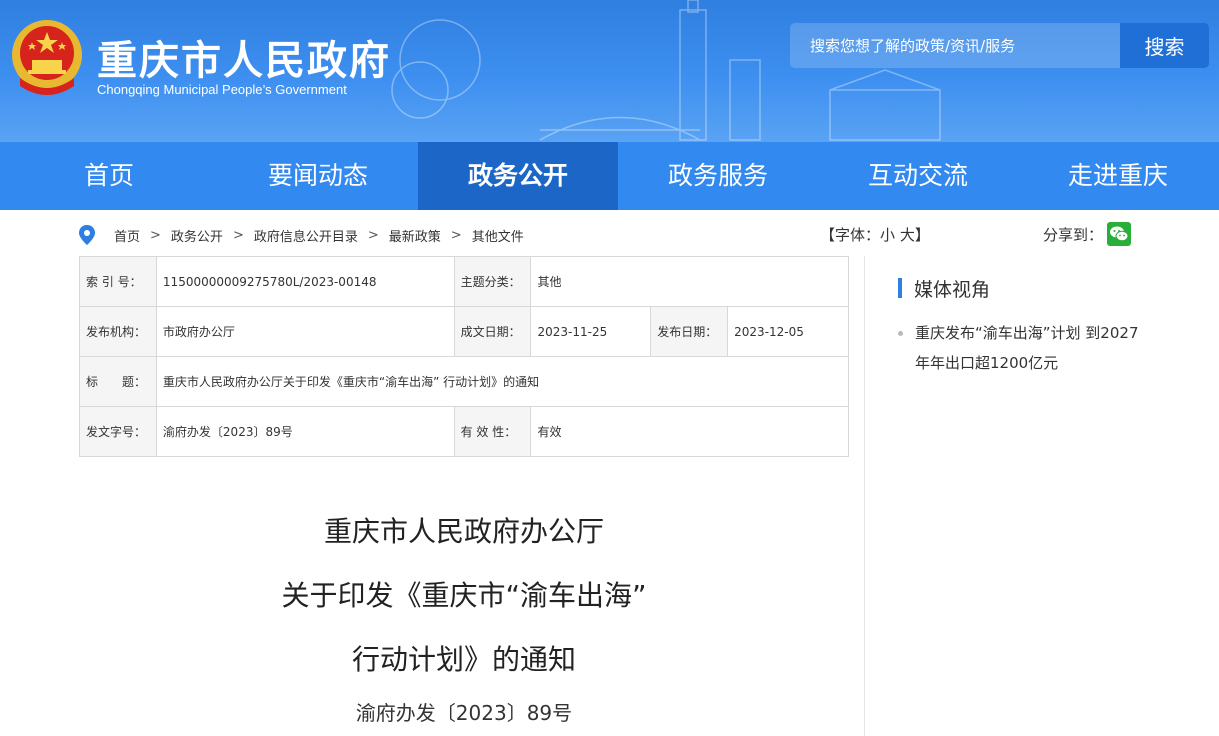 This screenshot has width=1219, height=736. What do you see at coordinates (47, 57) in the screenshot?
I see `national-emblem-icon` at bounding box center [47, 57].